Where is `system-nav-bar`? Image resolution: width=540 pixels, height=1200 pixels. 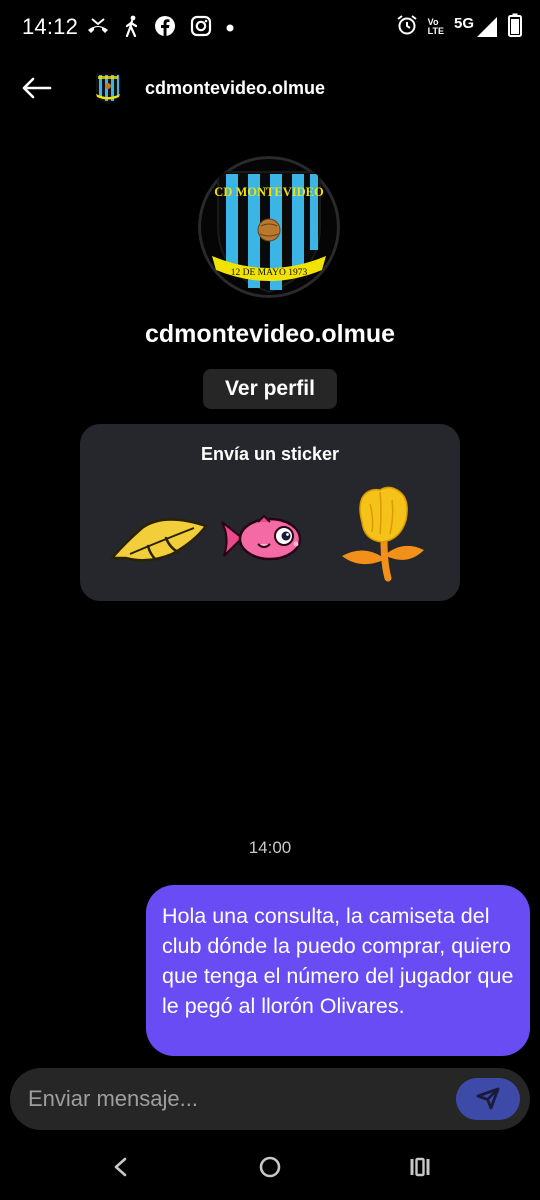
system-nav-bar is located at coordinates (270, 1169).